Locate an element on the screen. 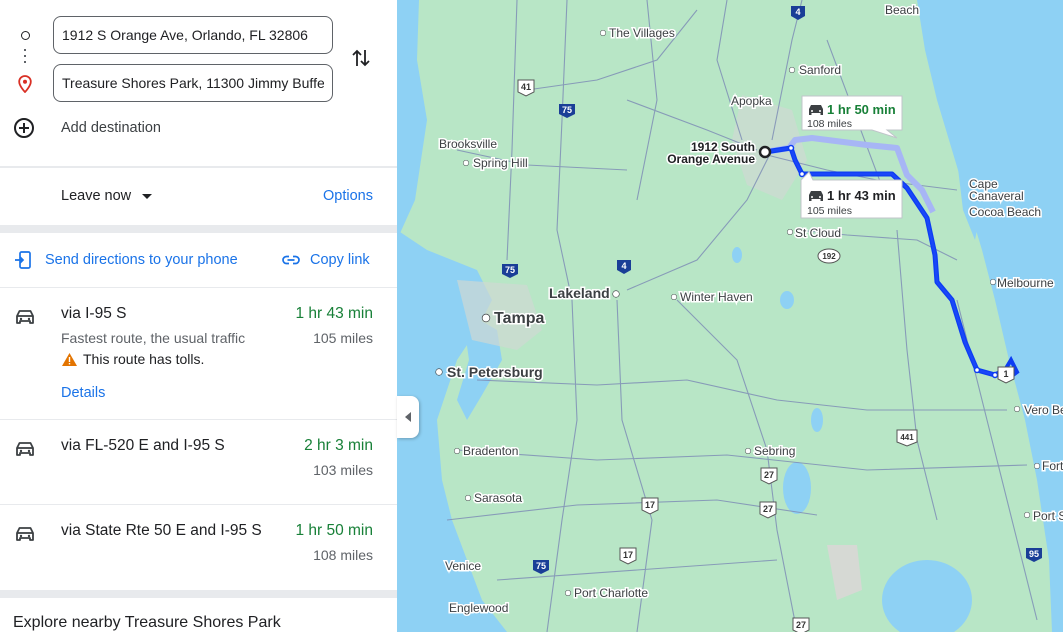  origin-input: 1912 S Orange Ave, Orlando, FL 32806 is located at coordinates (193, 35).